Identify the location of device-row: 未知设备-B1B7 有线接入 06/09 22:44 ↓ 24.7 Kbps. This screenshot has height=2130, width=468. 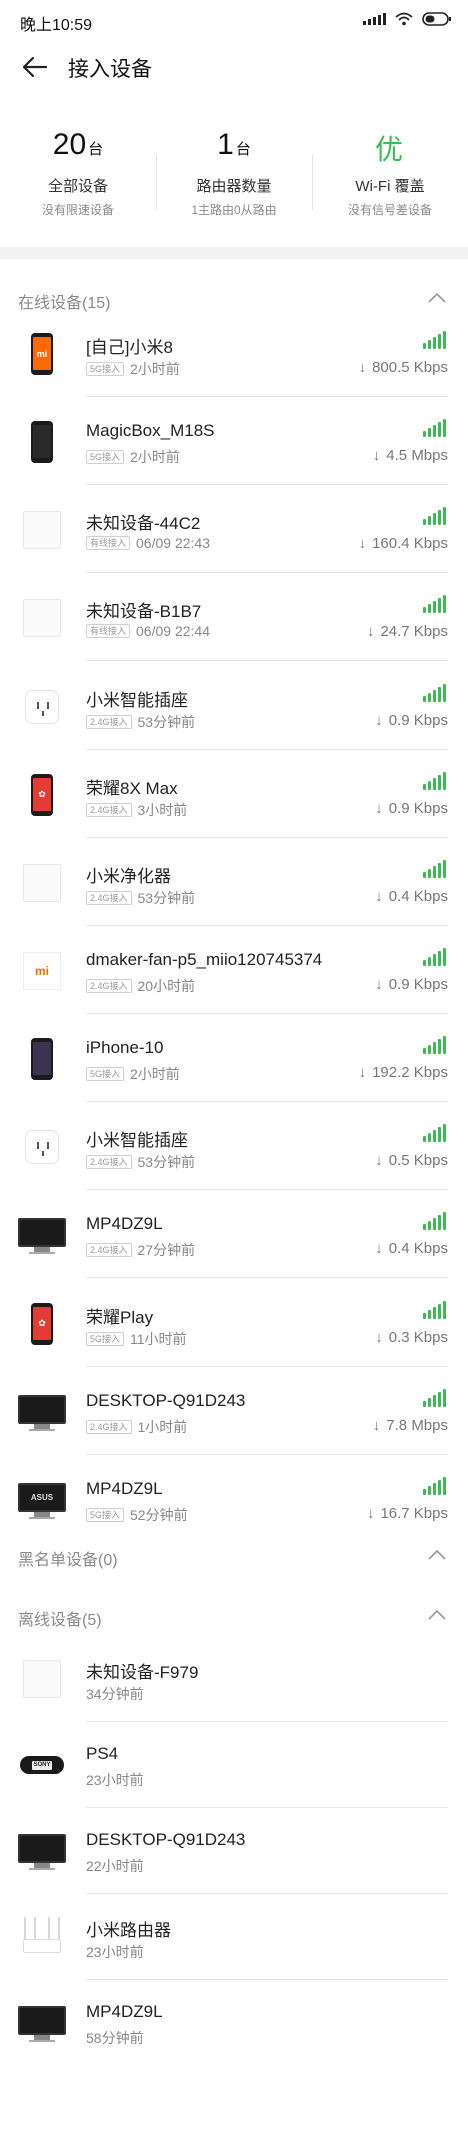
(234, 618).